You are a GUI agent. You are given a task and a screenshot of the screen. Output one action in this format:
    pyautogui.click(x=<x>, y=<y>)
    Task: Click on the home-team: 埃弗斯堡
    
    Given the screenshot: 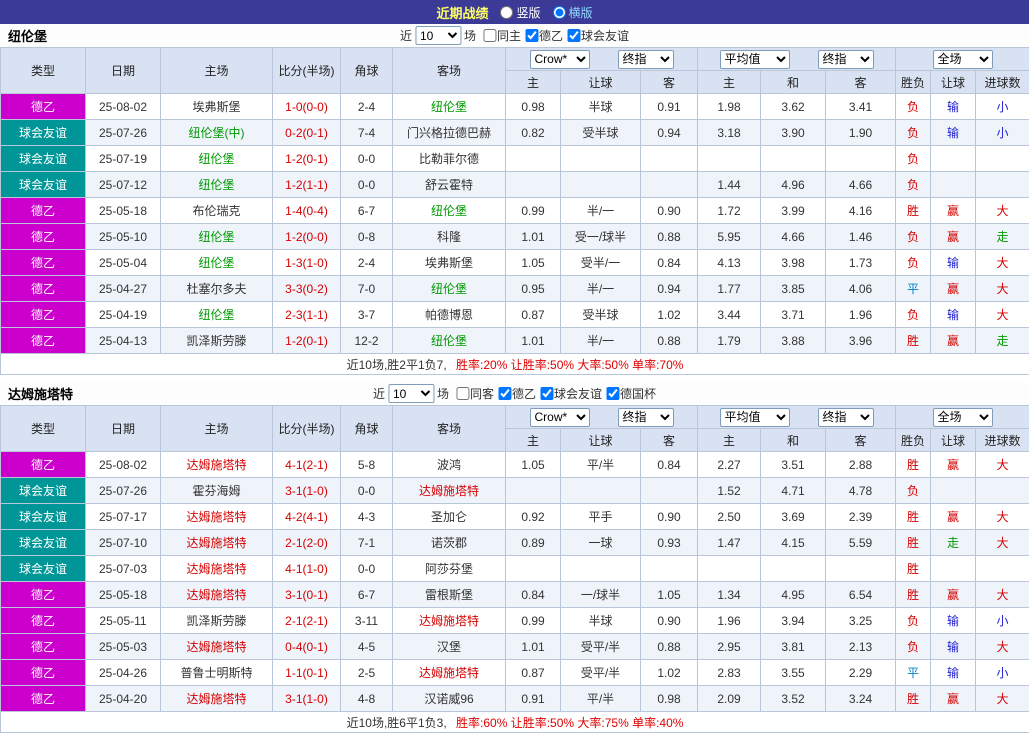 What is the action you would take?
    pyautogui.click(x=217, y=107)
    